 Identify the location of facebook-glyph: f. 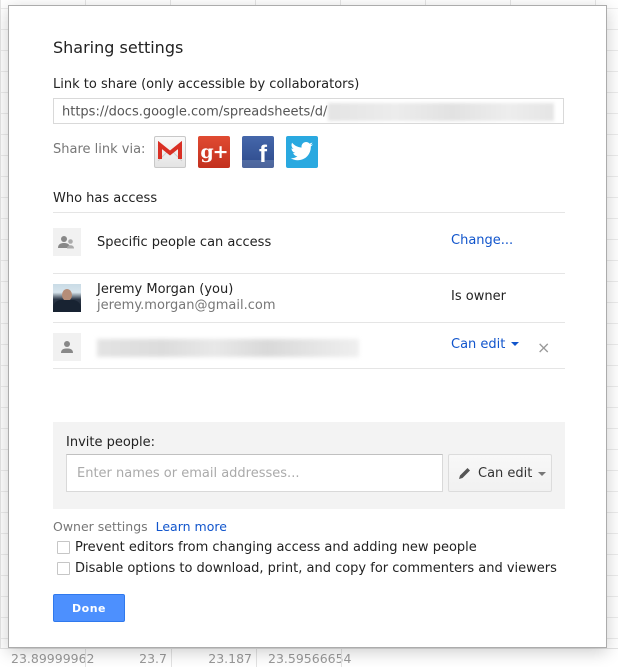
(263, 154).